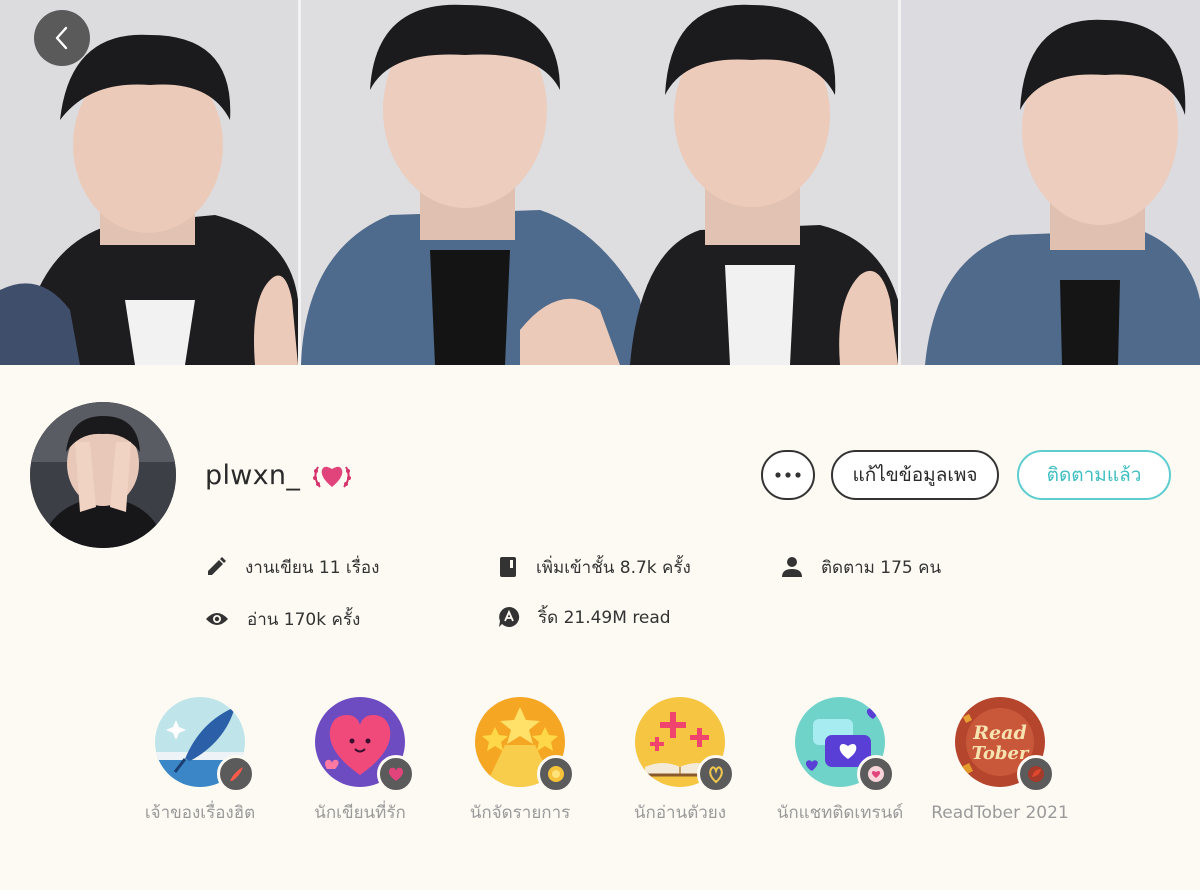 This screenshot has width=1200, height=890. I want to click on achievement-readtober: Read Tober ReadTober 2021, so click(1000, 762).